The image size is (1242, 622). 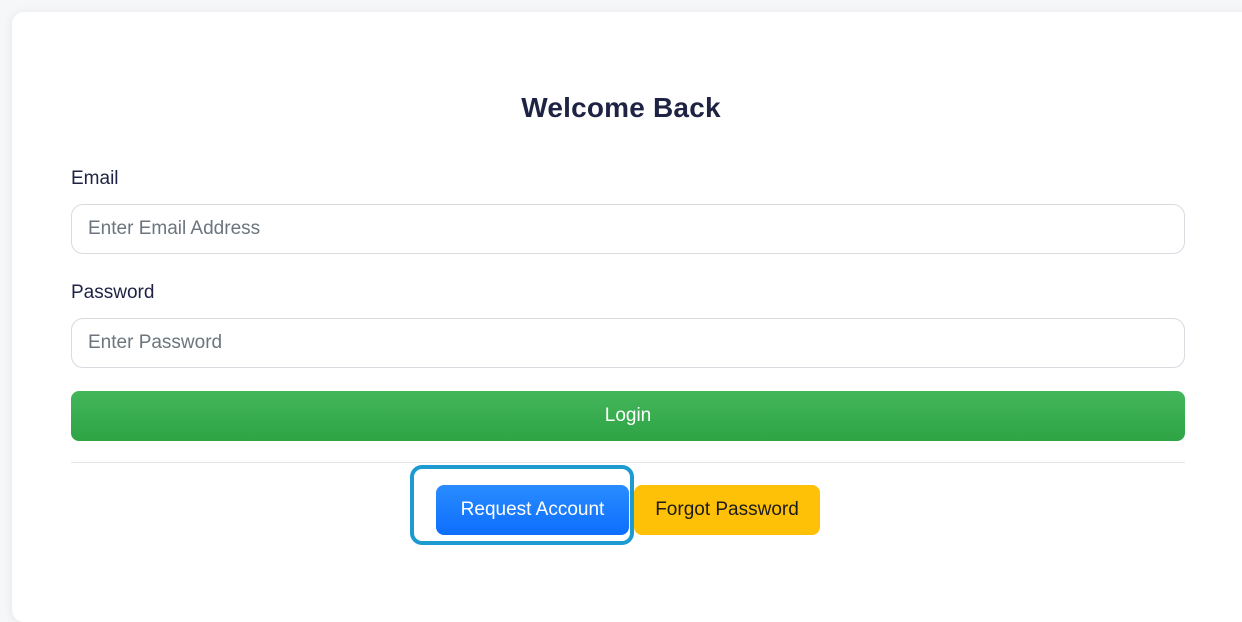 What do you see at coordinates (532, 510) in the screenshot?
I see `request-account-button: Request Account` at bounding box center [532, 510].